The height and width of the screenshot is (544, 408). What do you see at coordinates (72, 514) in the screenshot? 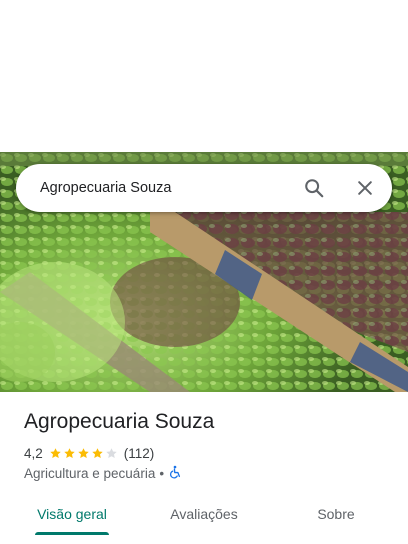
I see `tab-overview: Visão geral` at bounding box center [72, 514].